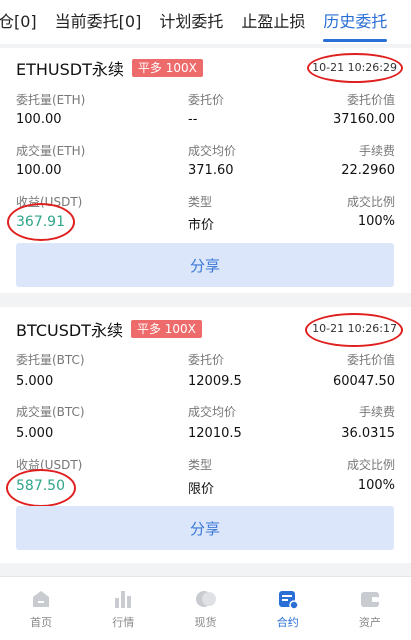  What do you see at coordinates (368, 433) in the screenshot?
I see `fee: 36.0315` at bounding box center [368, 433].